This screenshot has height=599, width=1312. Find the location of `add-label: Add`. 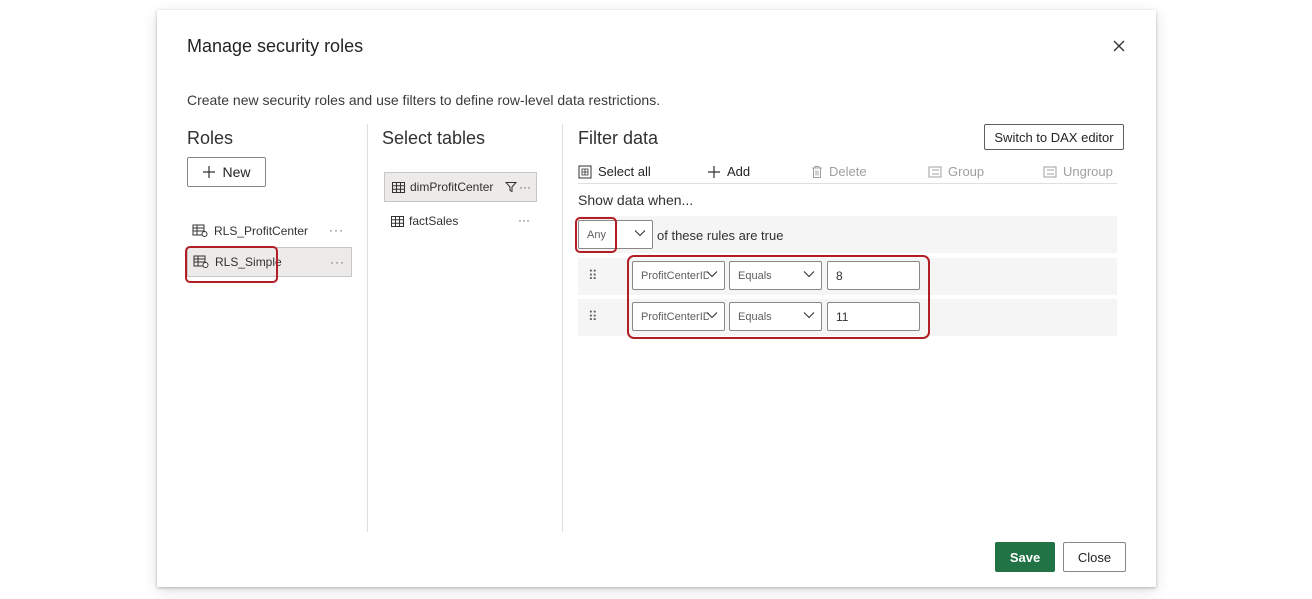

add-label: Add is located at coordinates (739, 171).